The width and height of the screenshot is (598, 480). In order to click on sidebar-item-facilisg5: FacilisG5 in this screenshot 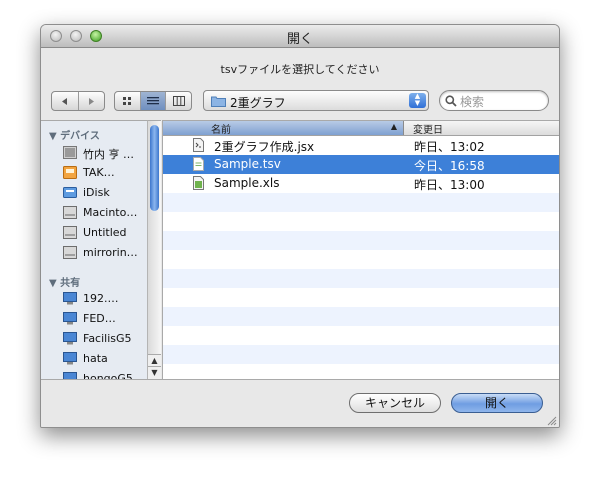, I will do `click(111, 339)`.